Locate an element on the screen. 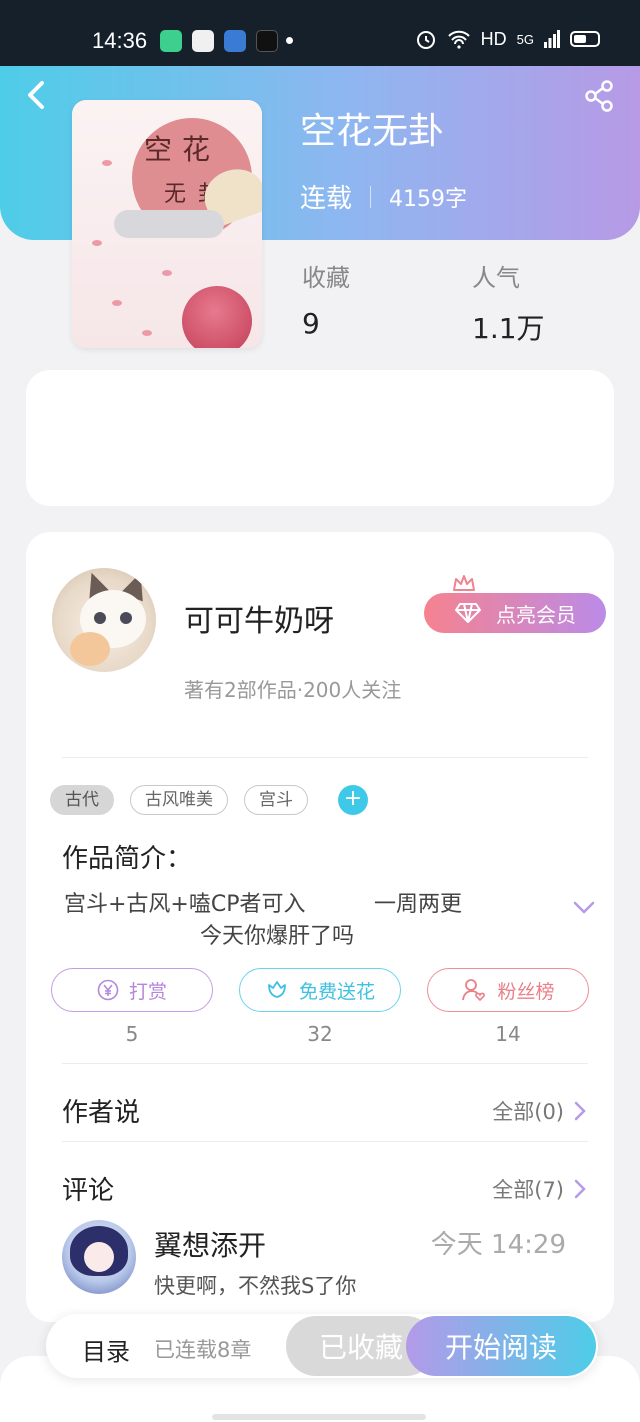  start-reading-button: 开始阅读 is located at coordinates (501, 1346).